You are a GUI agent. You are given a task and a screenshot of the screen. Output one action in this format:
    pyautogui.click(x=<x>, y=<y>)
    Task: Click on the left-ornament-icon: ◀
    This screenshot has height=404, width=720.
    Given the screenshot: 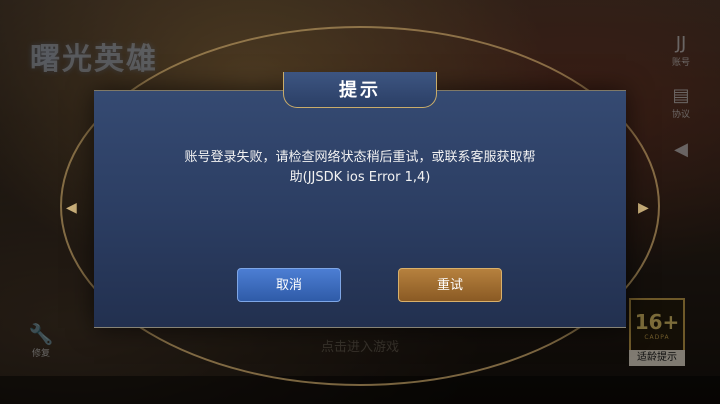 What is the action you would take?
    pyautogui.click(x=71, y=208)
    